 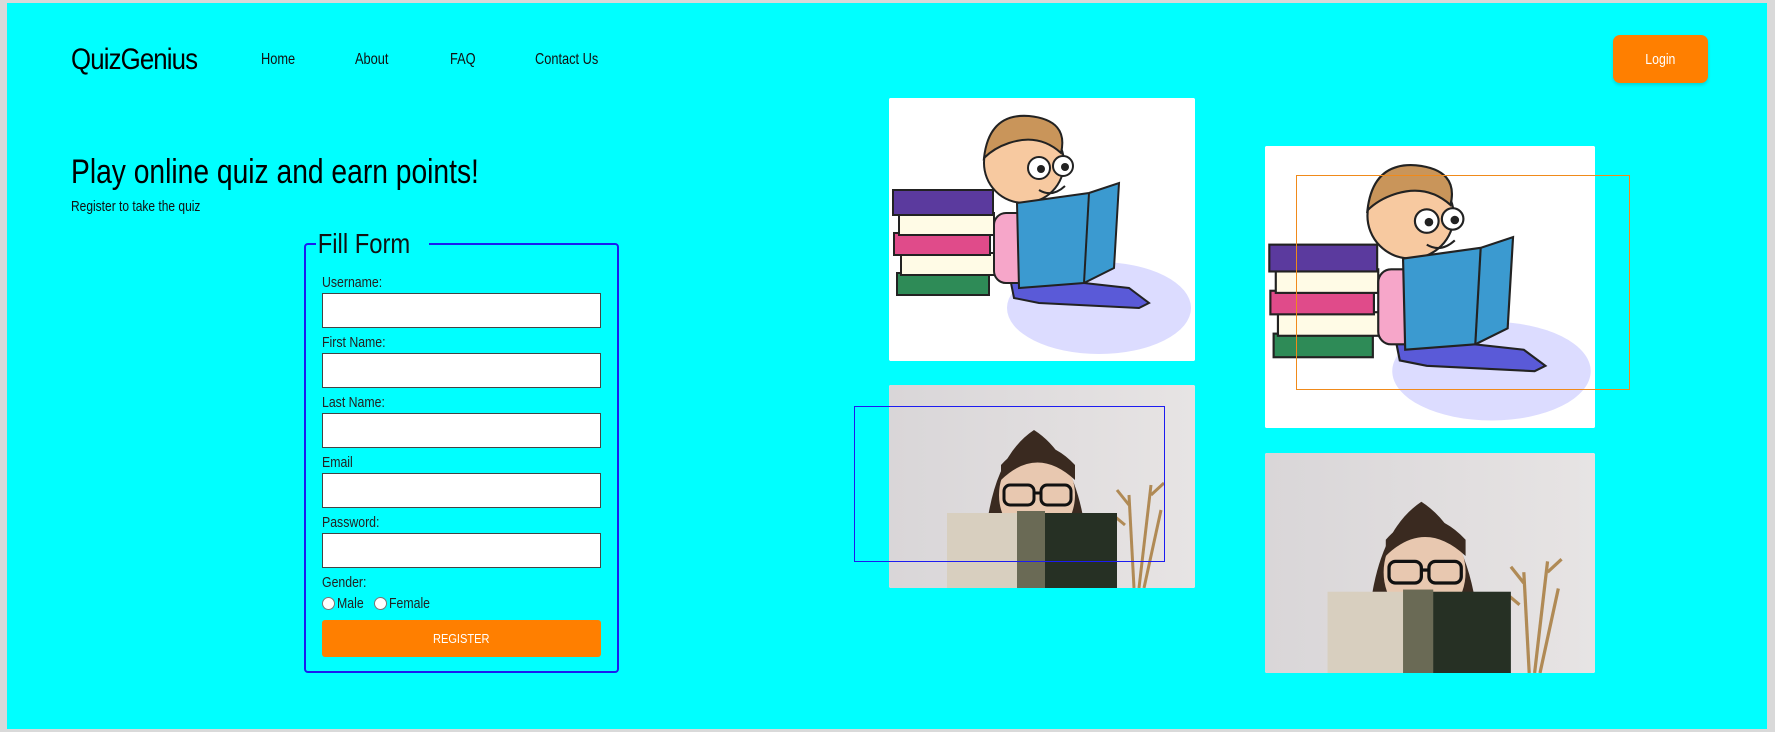 What do you see at coordinates (380, 603) in the screenshot?
I see `female-radio` at bounding box center [380, 603].